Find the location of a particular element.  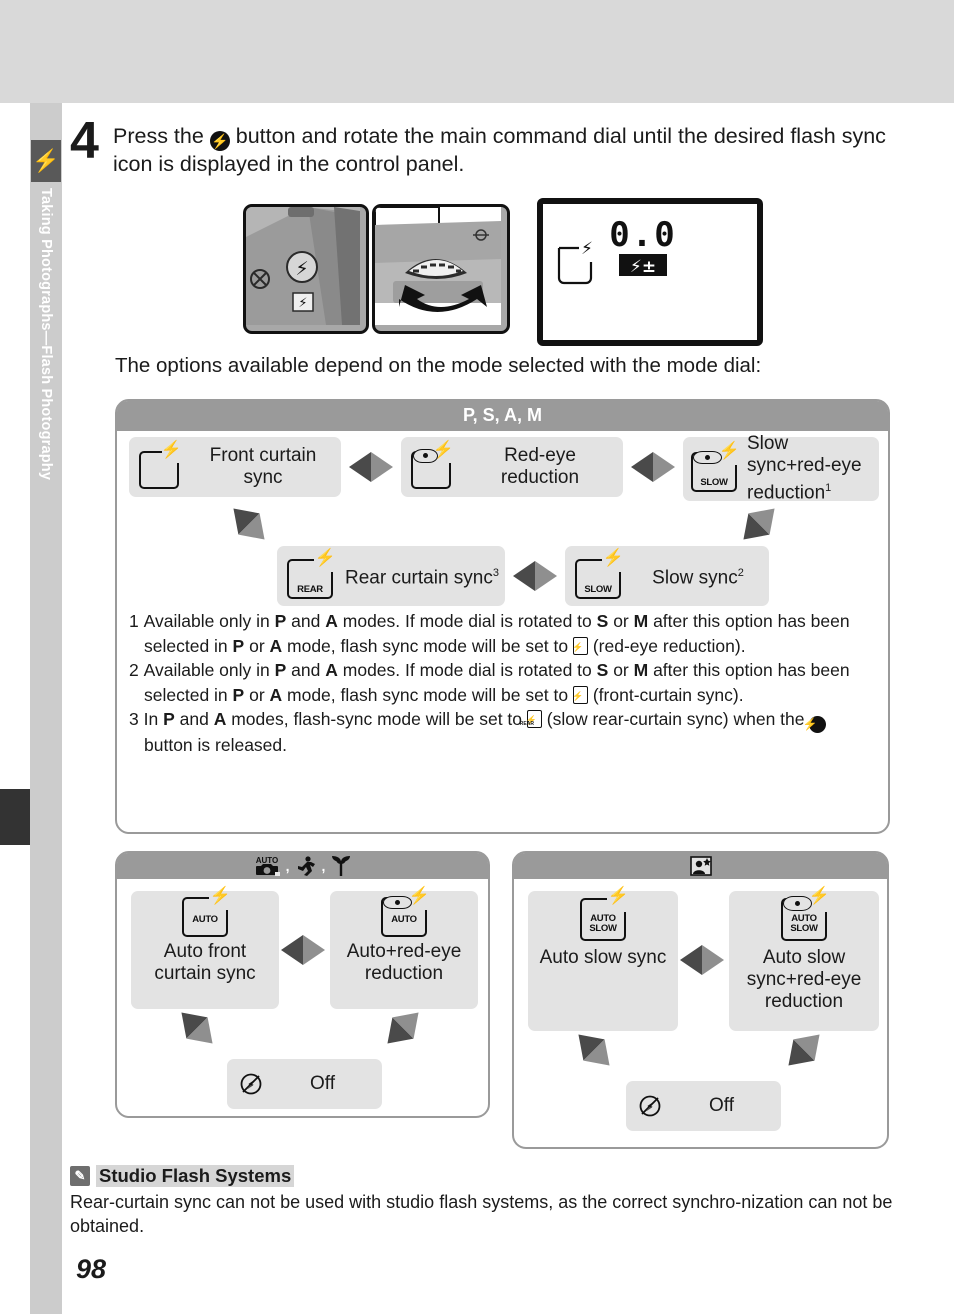

night-portrait-mode-icon is located at coordinates (700, 866).